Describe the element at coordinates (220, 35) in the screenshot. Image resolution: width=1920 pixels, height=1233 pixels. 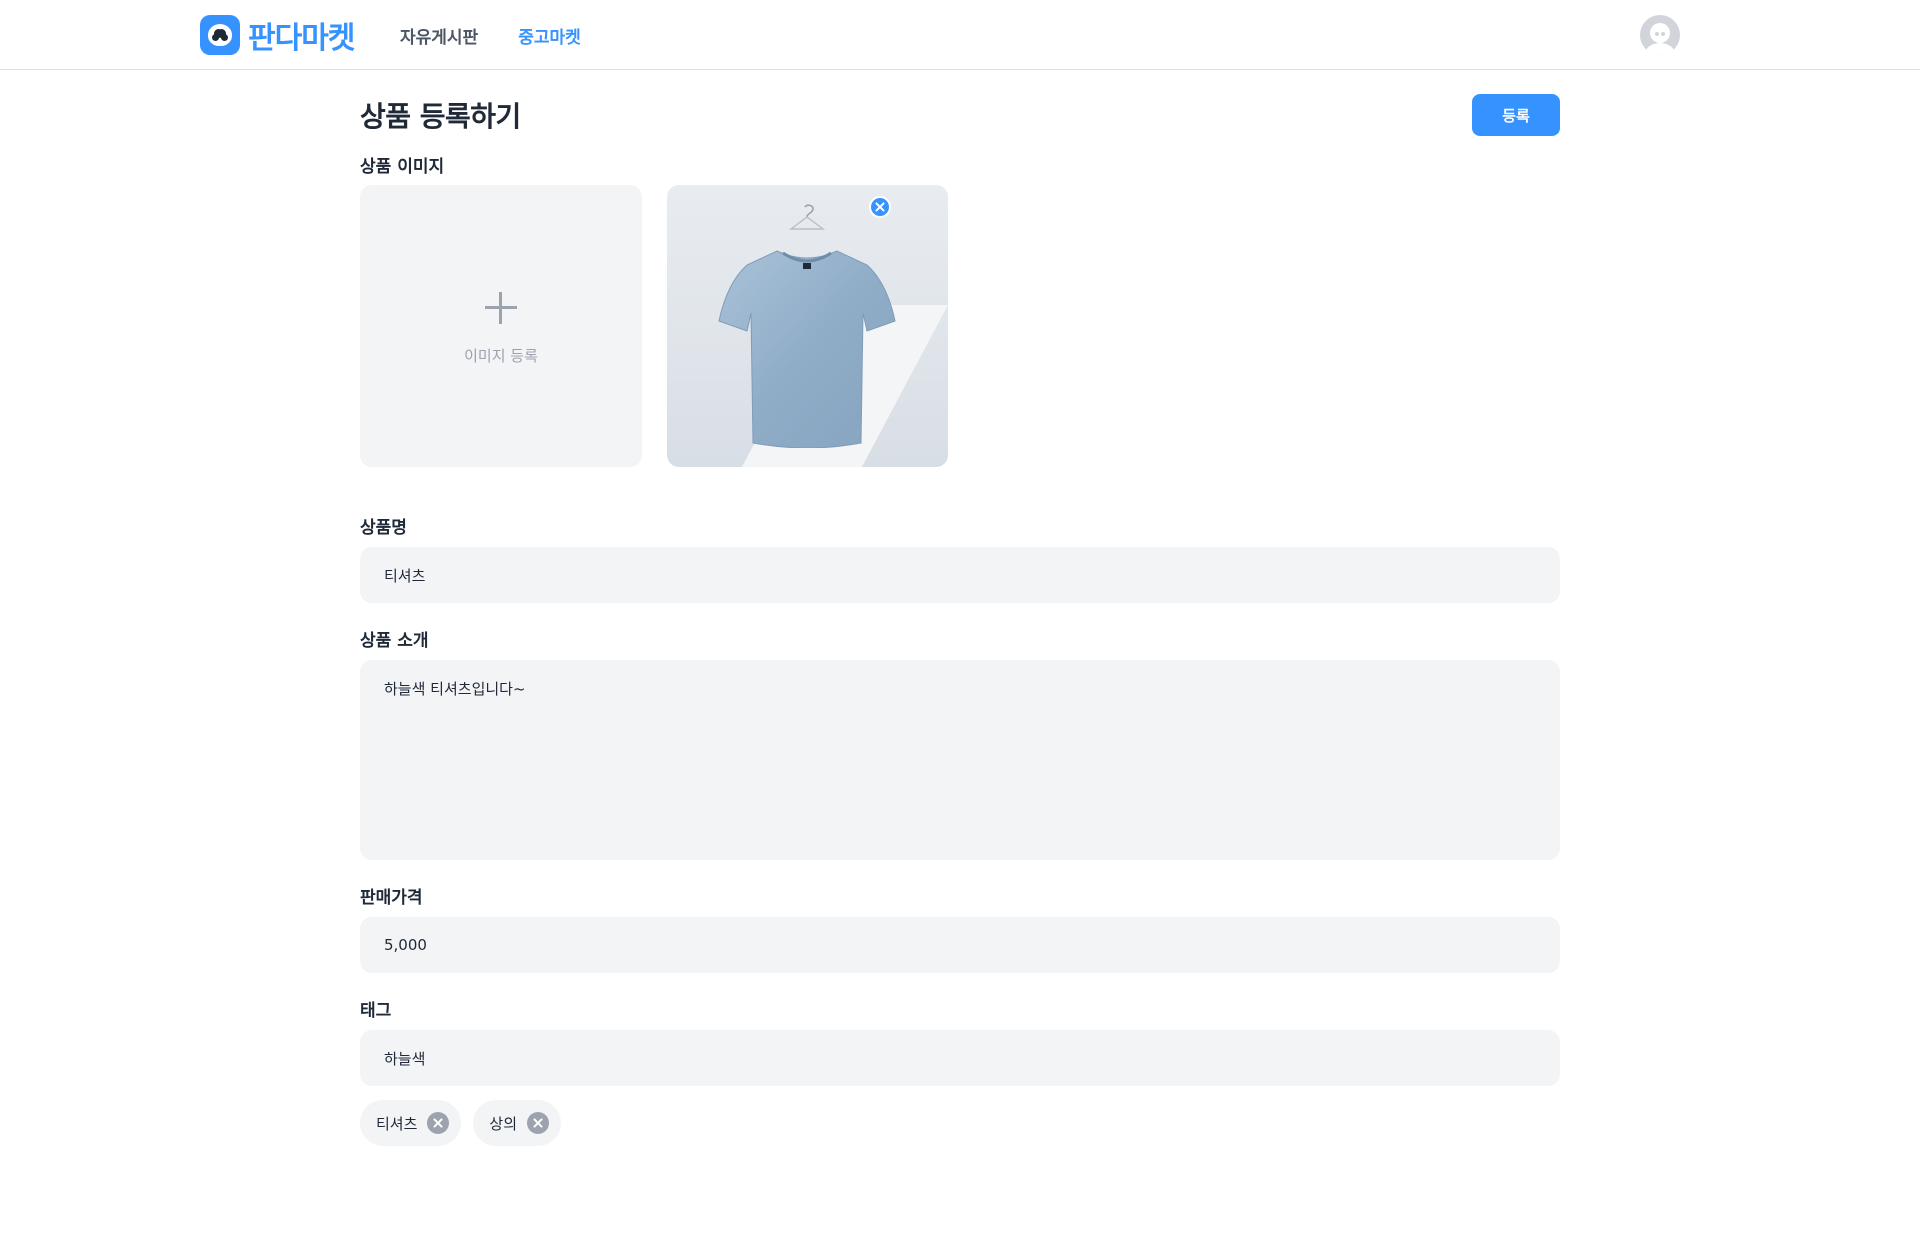
I see `panda-logo-icon` at that location.